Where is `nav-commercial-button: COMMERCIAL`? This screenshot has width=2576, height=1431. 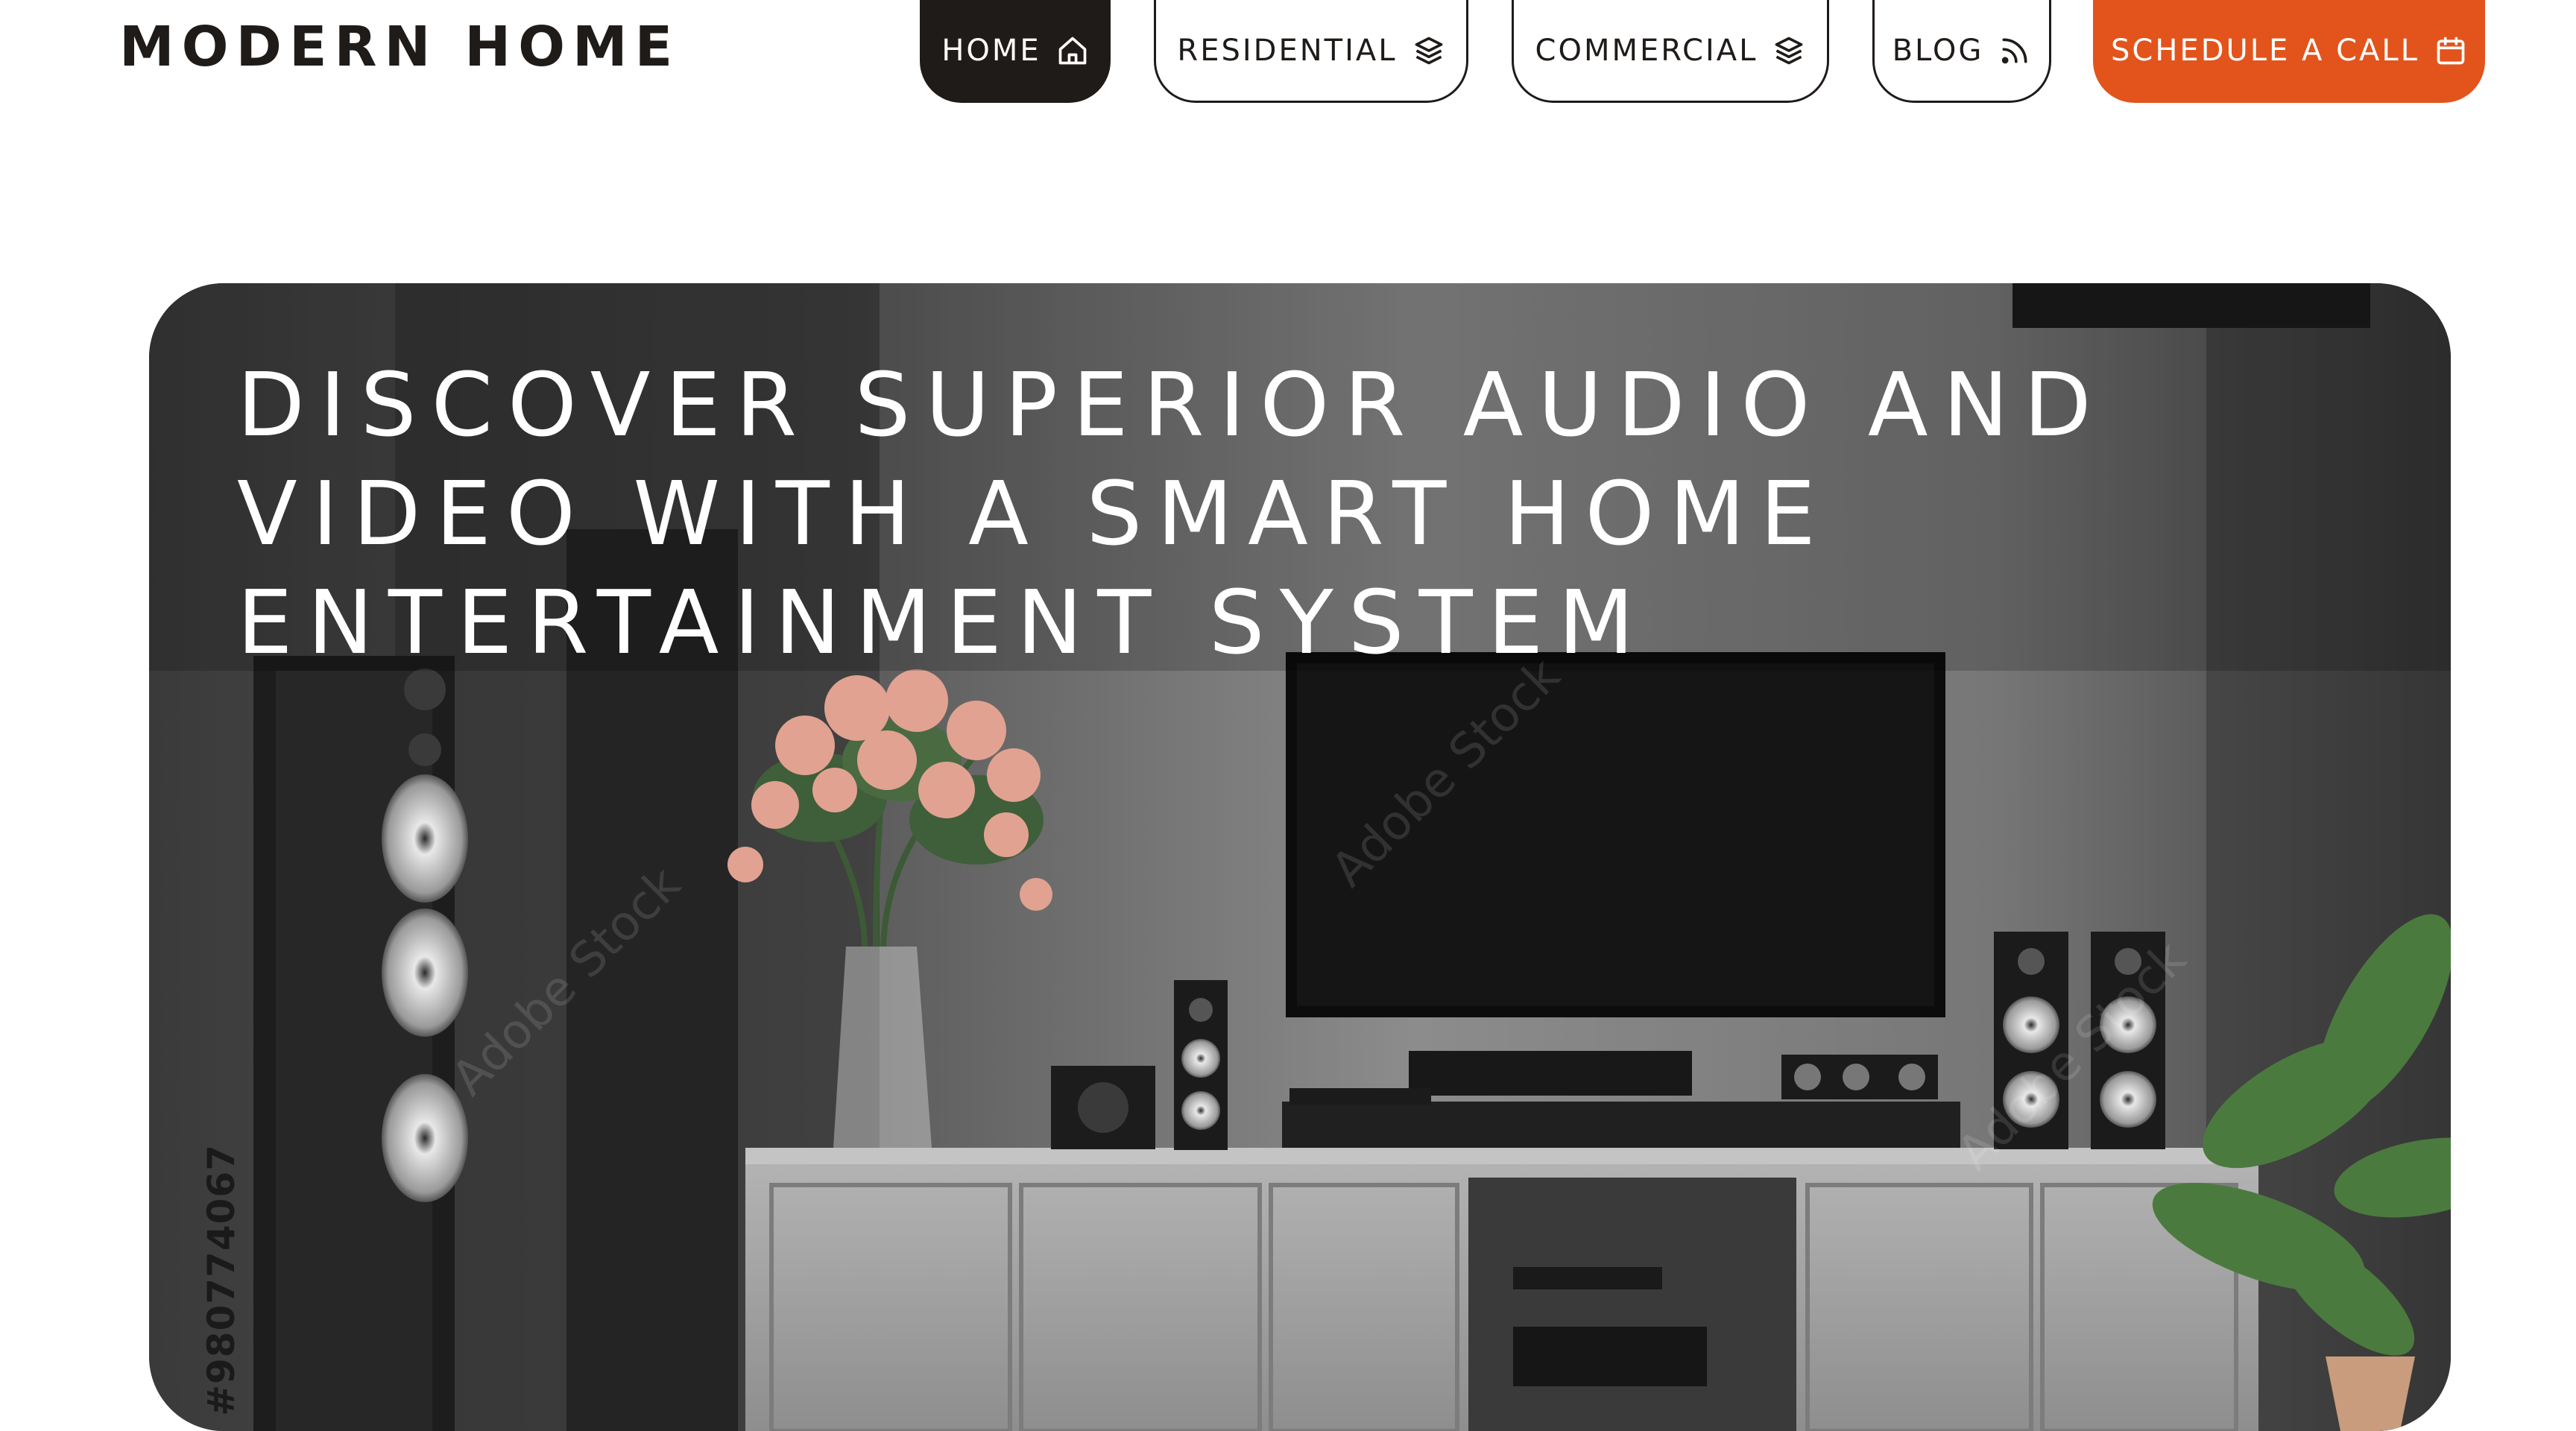 nav-commercial-button: COMMERCIAL is located at coordinates (1670, 52).